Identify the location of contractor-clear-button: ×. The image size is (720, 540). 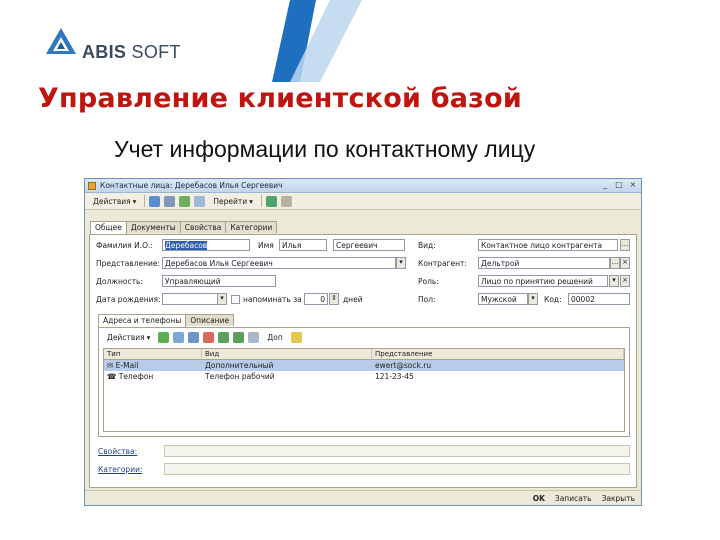
(625, 263).